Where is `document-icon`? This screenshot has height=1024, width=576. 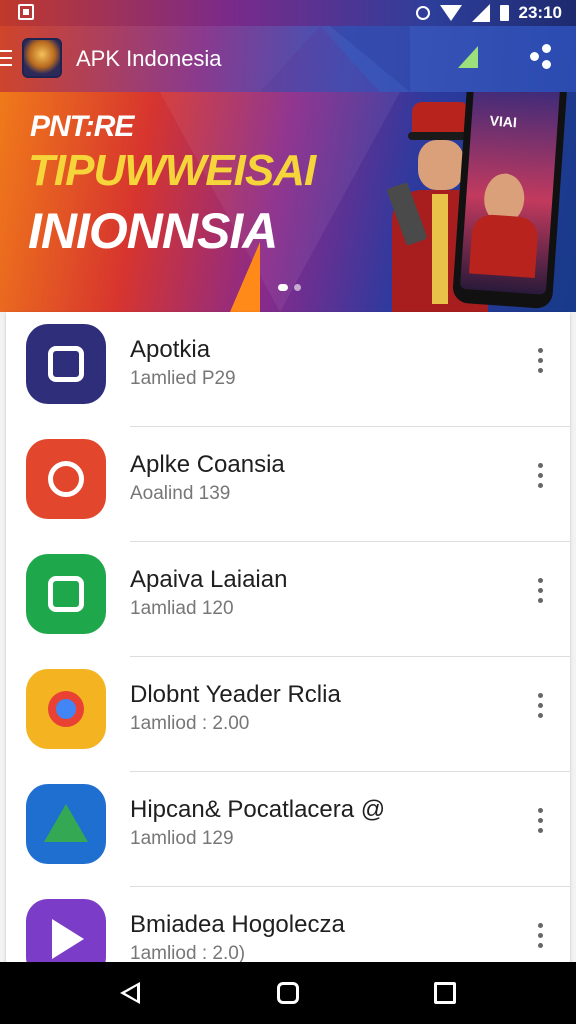
document-icon is located at coordinates (66, 594).